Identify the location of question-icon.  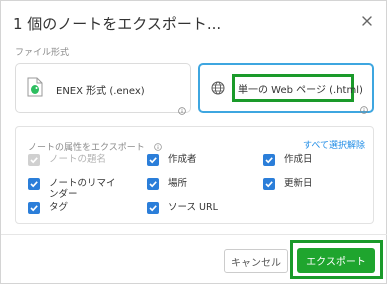
(157, 147).